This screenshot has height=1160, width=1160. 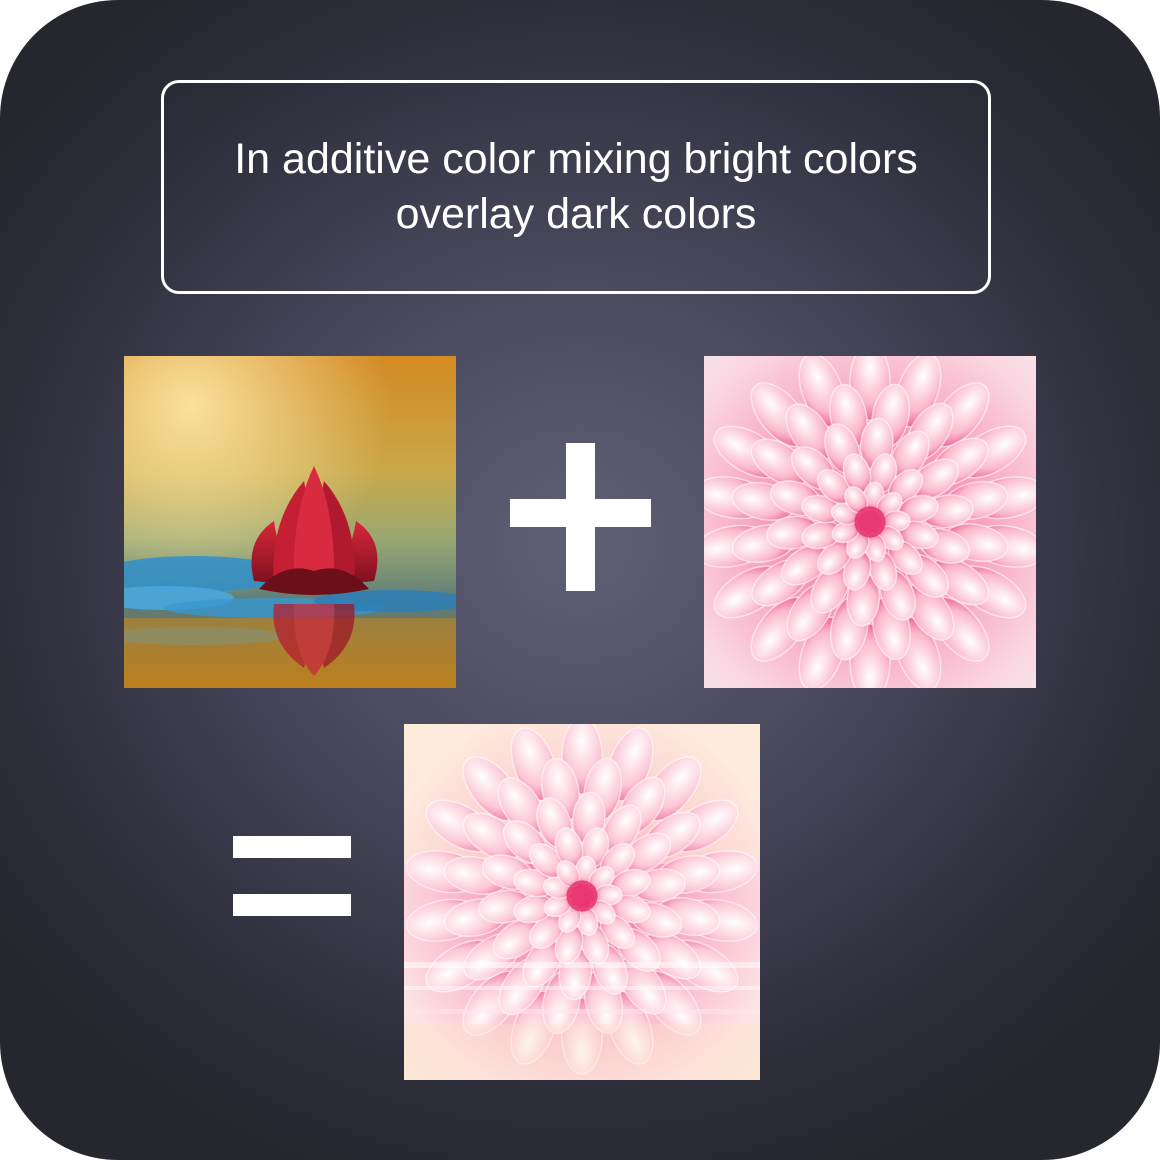 What do you see at coordinates (576, 159) in the screenshot?
I see `caption-line-1: In additive color mixing bright colors` at bounding box center [576, 159].